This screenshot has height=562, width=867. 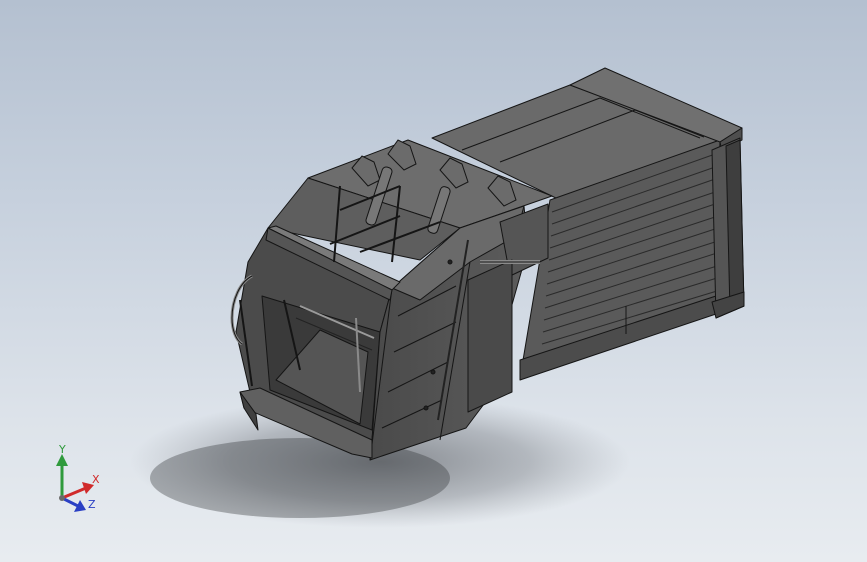 What do you see at coordinates (62, 449) in the screenshot?
I see `y-axis-label: Y` at bounding box center [62, 449].